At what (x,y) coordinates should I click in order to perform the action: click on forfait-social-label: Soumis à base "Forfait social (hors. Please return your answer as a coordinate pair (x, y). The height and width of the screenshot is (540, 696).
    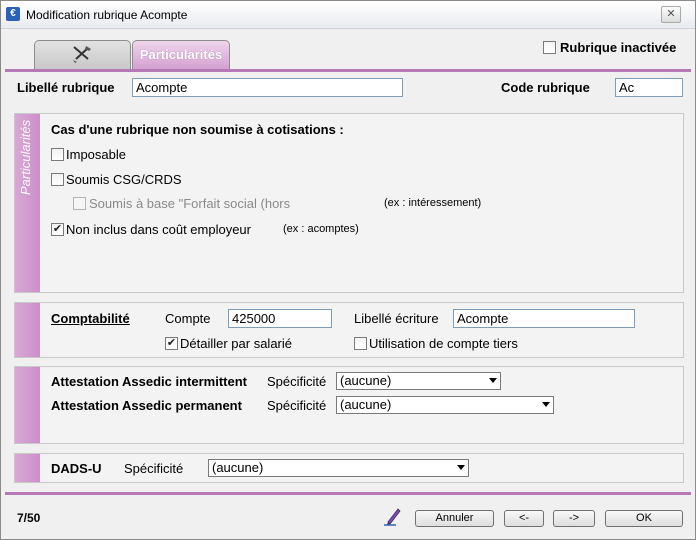
    Looking at the image, I should click on (190, 203).